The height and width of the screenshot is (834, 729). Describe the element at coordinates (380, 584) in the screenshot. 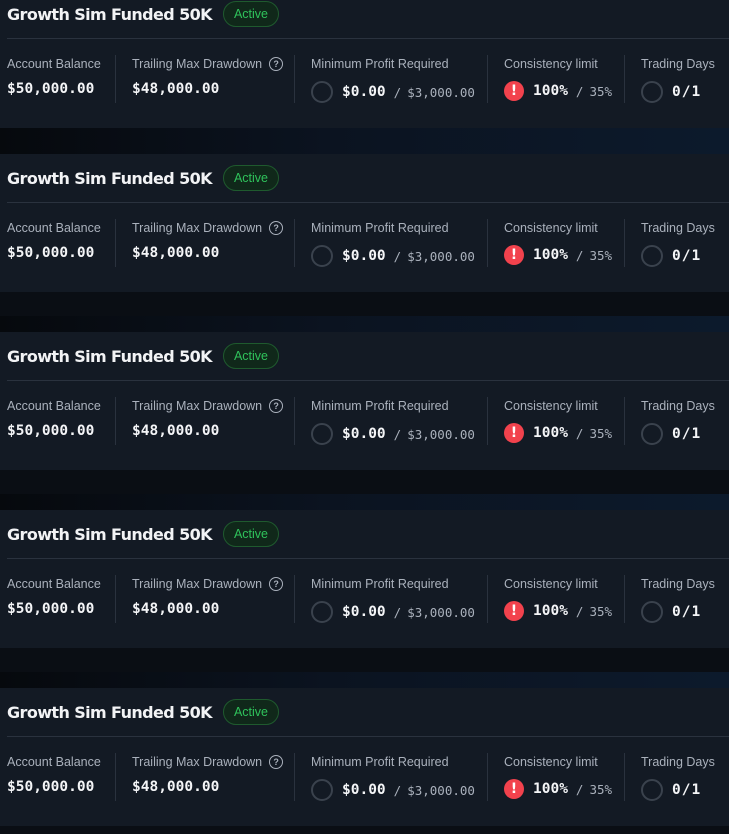

I see `minimum-profit-label: Minimum Profit Required` at that location.